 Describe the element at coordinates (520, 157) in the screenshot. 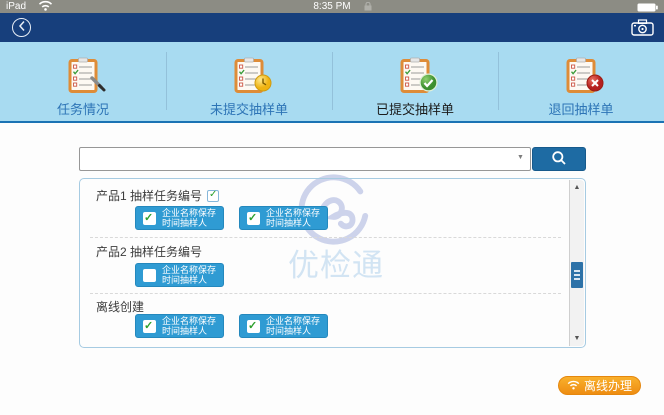

I see `dropdown-arrow-icon: ▼` at that location.